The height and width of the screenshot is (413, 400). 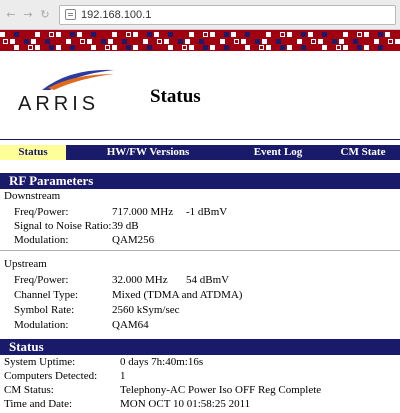 What do you see at coordinates (162, 362) in the screenshot?
I see `uptime-value: 0 days 7h:40m:16s` at bounding box center [162, 362].